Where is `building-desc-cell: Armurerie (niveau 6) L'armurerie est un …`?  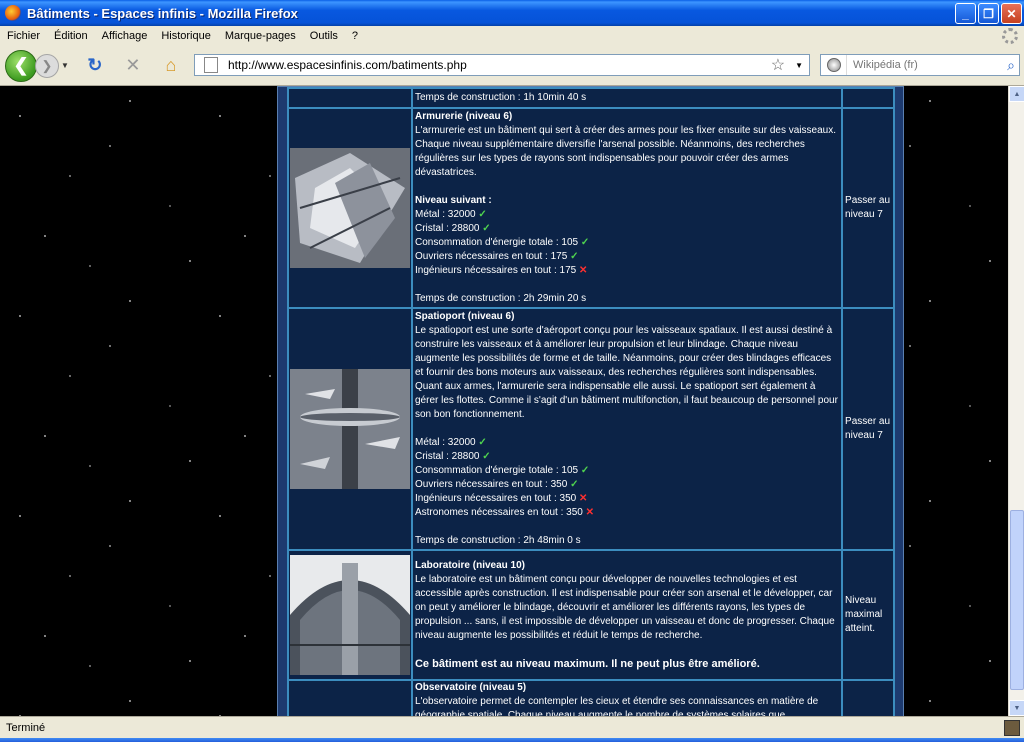
building-desc-cell: Armurerie (niveau 6) L'armurerie est un … is located at coordinates (627, 208).